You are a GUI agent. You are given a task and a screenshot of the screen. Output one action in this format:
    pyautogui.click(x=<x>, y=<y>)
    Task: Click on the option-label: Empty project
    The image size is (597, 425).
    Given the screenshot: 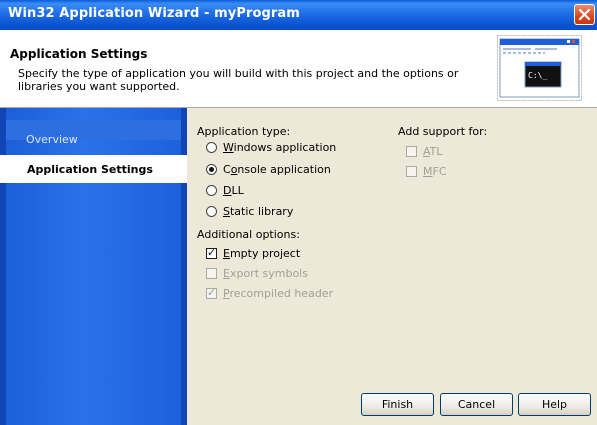 What is the action you would take?
    pyautogui.click(x=262, y=253)
    